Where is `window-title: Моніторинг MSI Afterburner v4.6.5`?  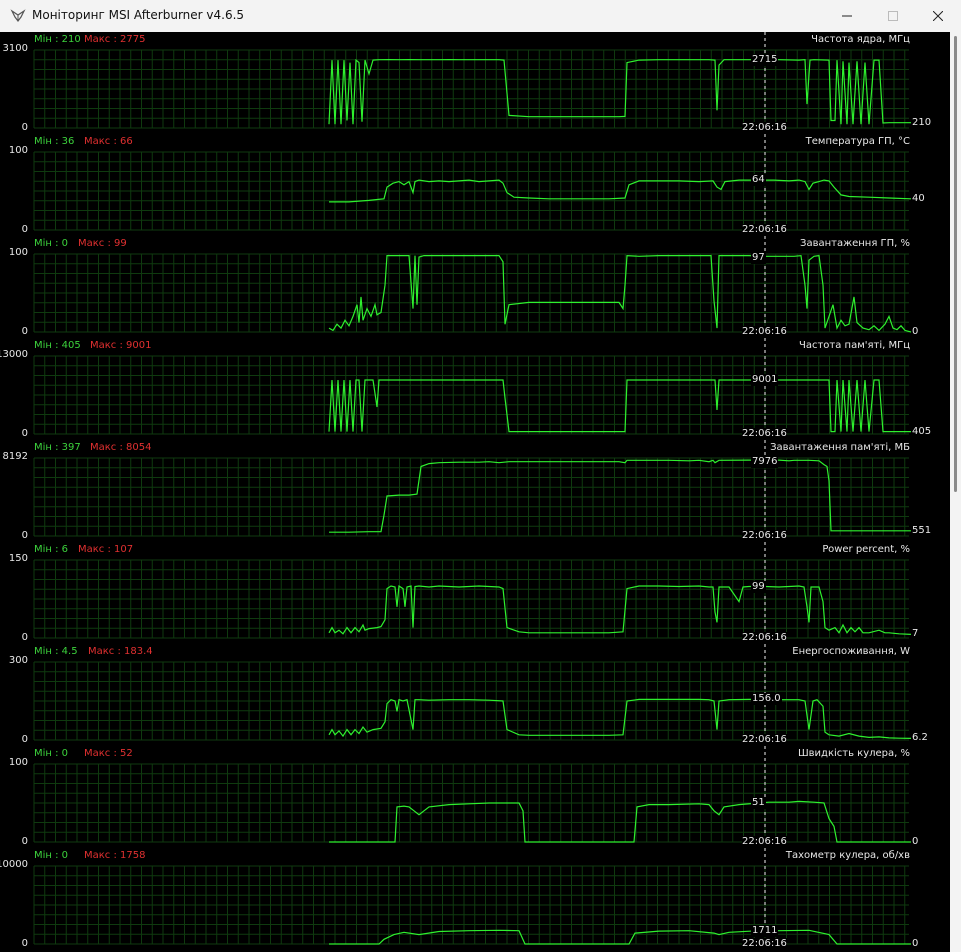
window-title: Моніторинг MSI Afterburner v4.6.5 is located at coordinates (138, 15).